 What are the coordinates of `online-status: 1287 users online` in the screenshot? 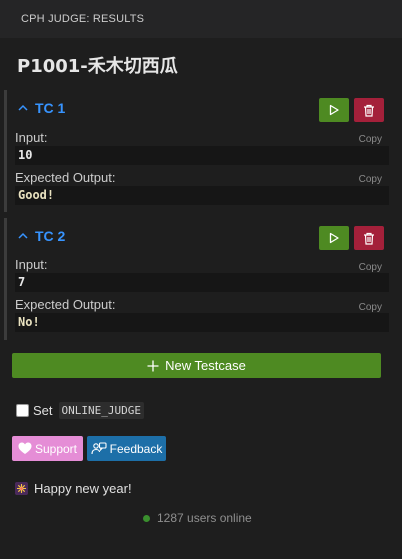 It's located at (197, 518).